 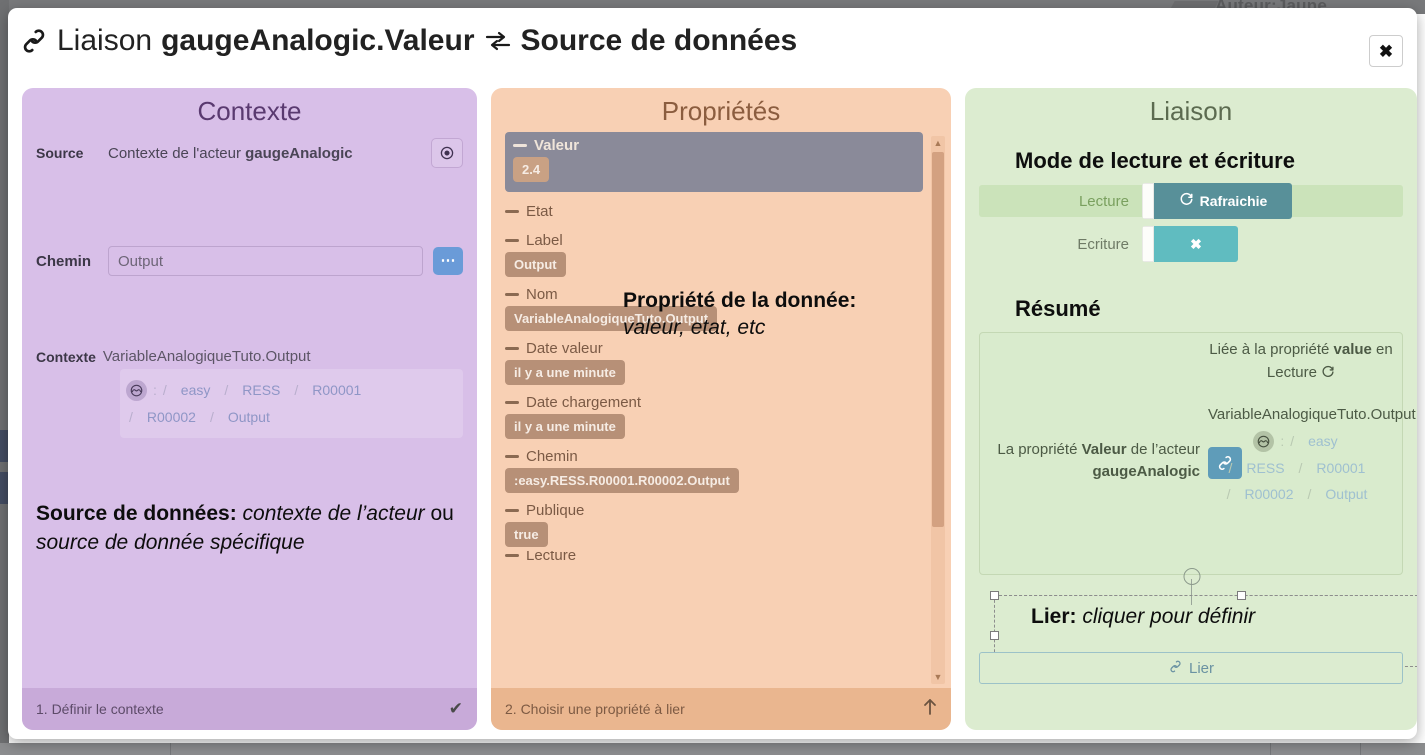 I want to click on annotation-propriete-bold: Propriété de la donnée:, so click(x=740, y=300).